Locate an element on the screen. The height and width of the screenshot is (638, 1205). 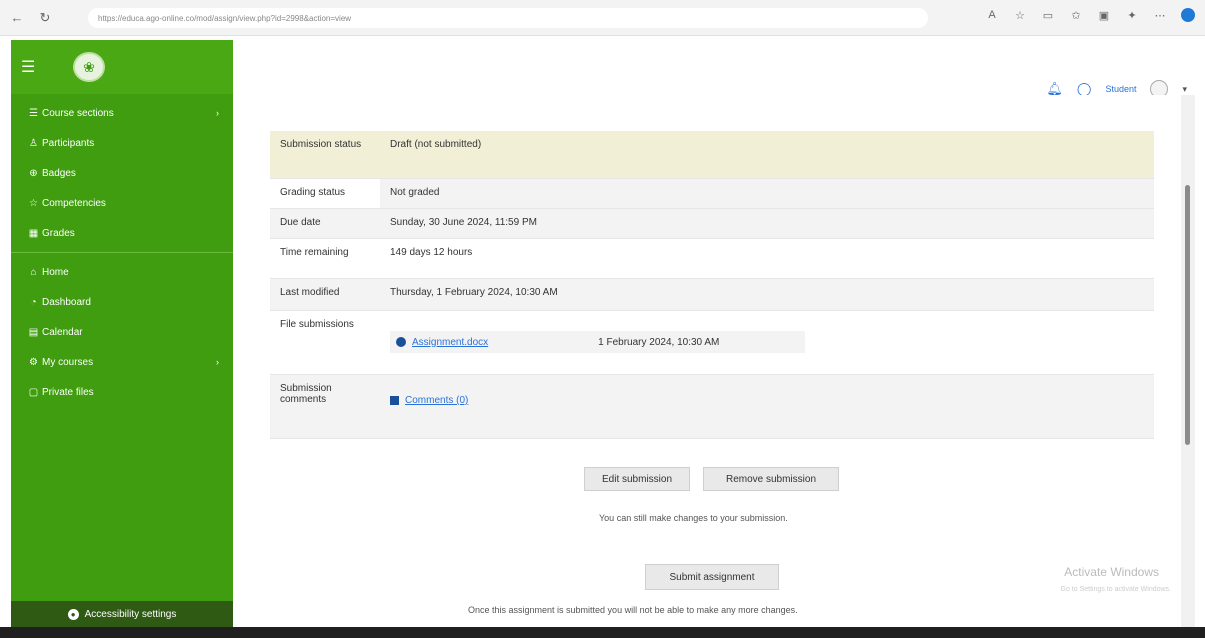
extensions-icon: ✦ is located at coordinates (1132, 15).